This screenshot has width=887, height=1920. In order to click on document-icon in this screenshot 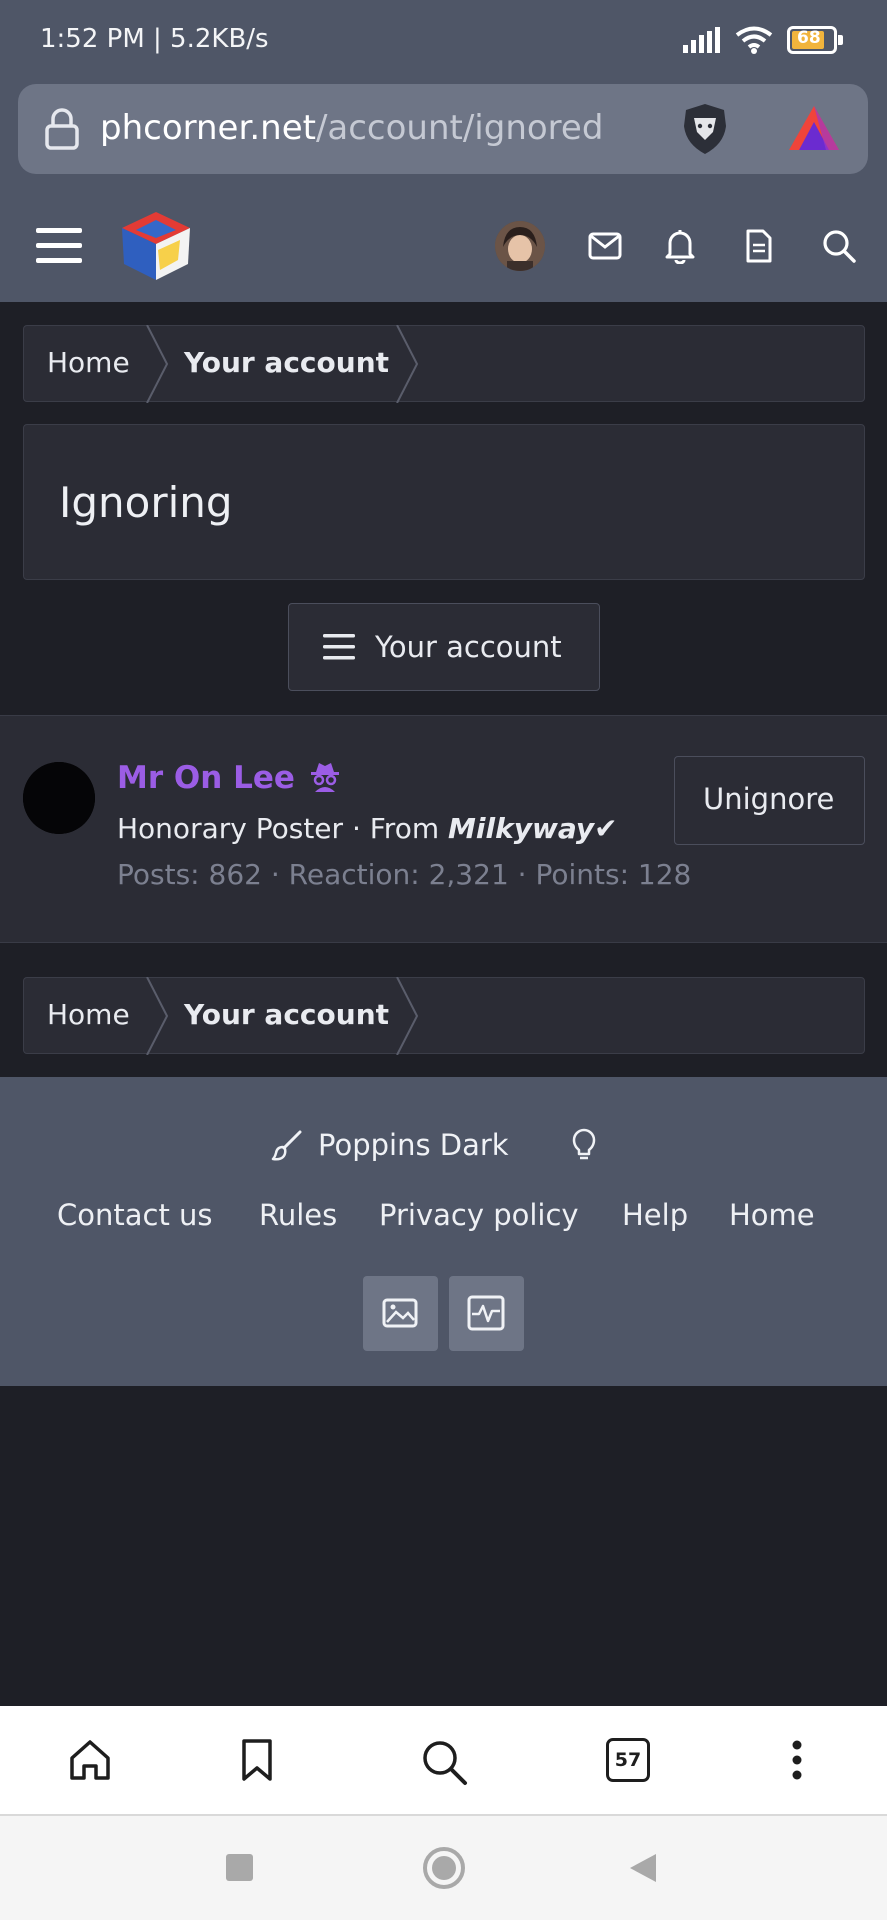, I will do `click(759, 246)`.